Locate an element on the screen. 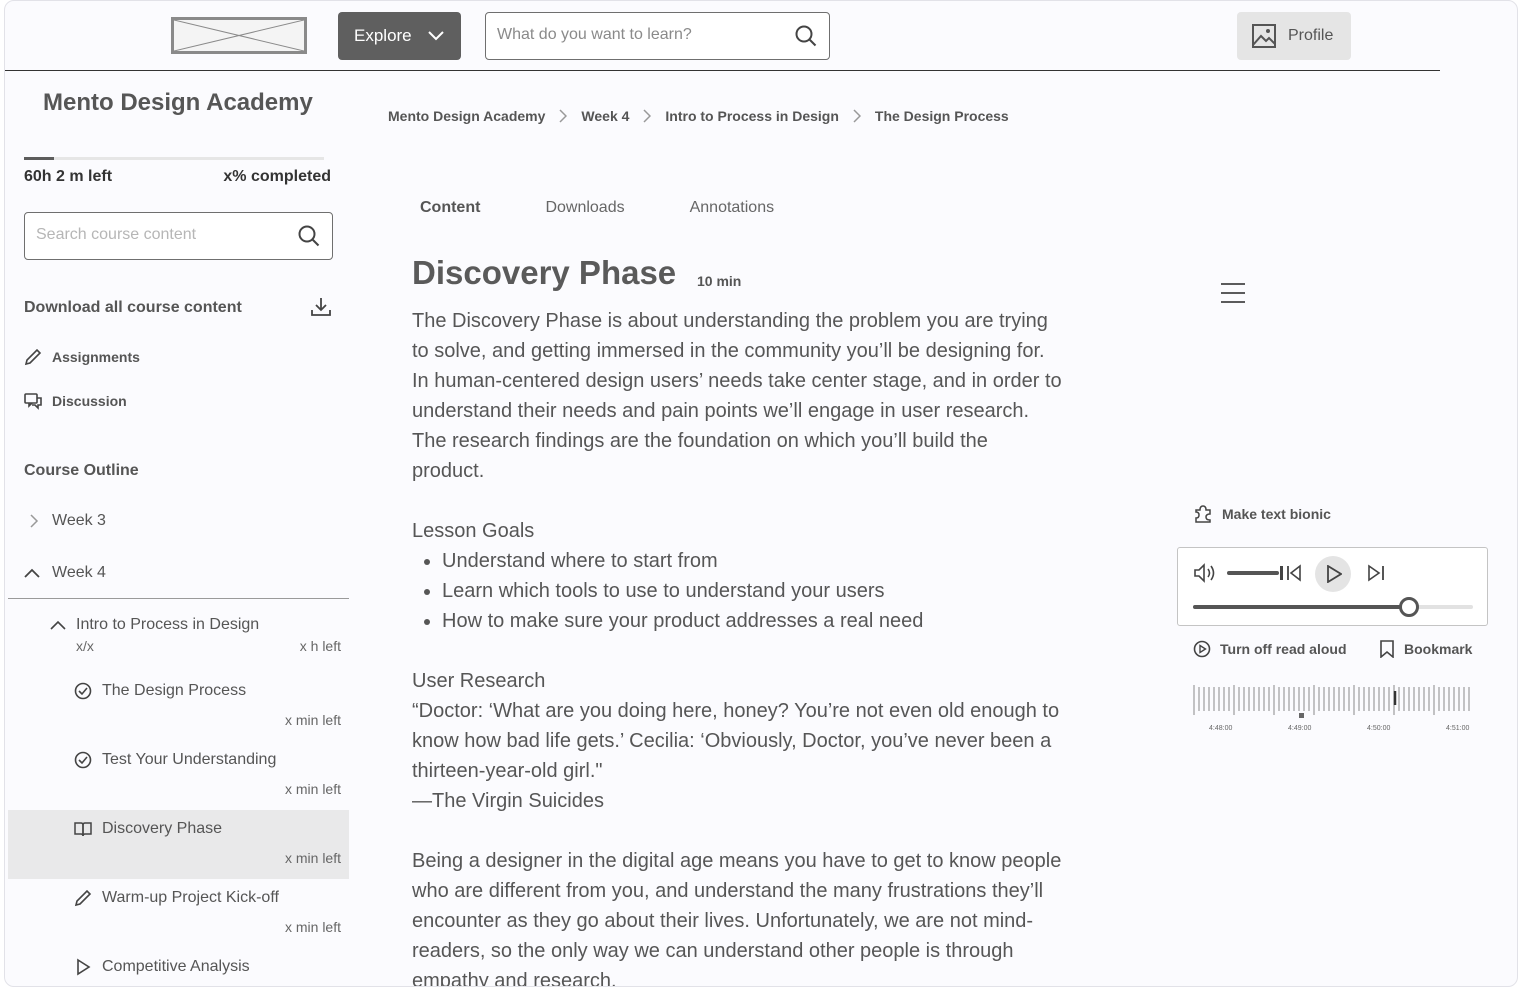 The image size is (1520, 990). lesson-item-design-process: The Design Process x min left is located at coordinates (178, 706).